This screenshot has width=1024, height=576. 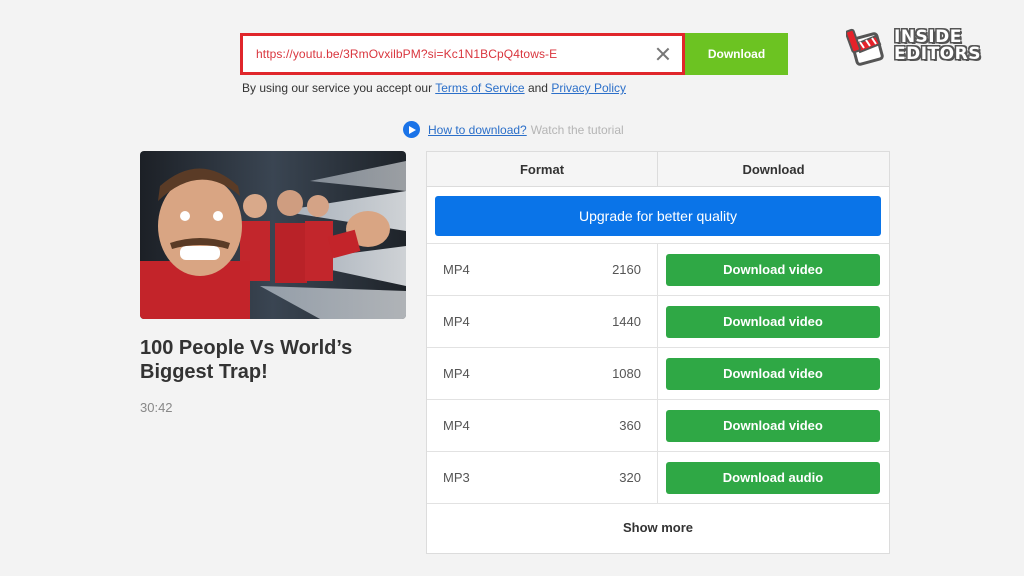 I want to click on inside-editors-logo: INSIDE EDITORS, so click(x=913, y=46).